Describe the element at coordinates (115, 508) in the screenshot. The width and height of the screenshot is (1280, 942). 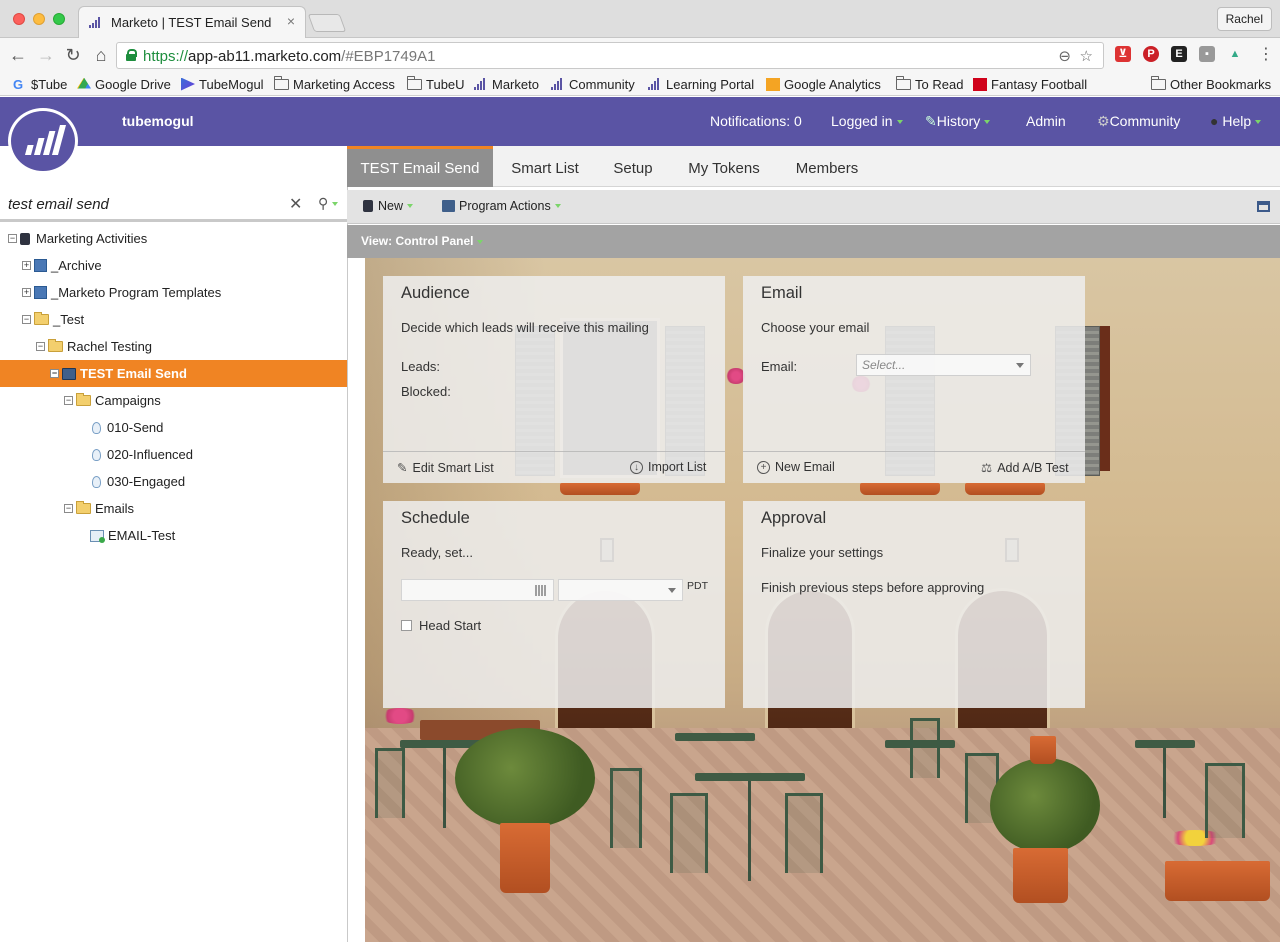
I see `tree-node-label: Emails` at that location.